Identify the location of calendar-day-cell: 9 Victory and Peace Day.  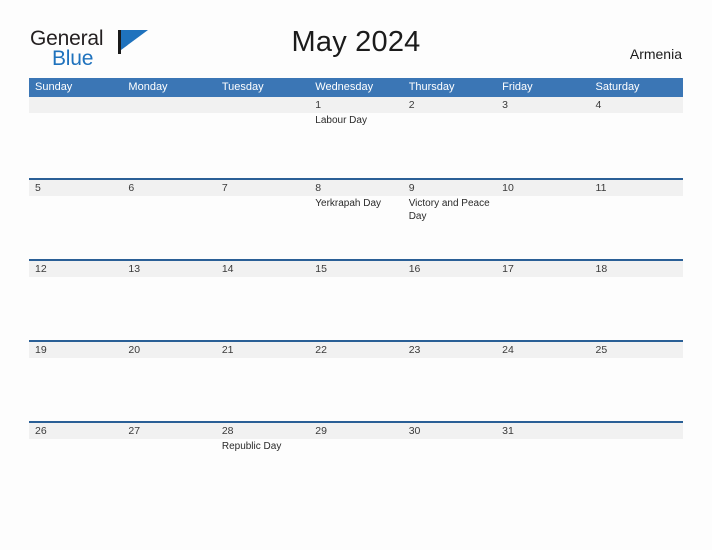
(449, 219).